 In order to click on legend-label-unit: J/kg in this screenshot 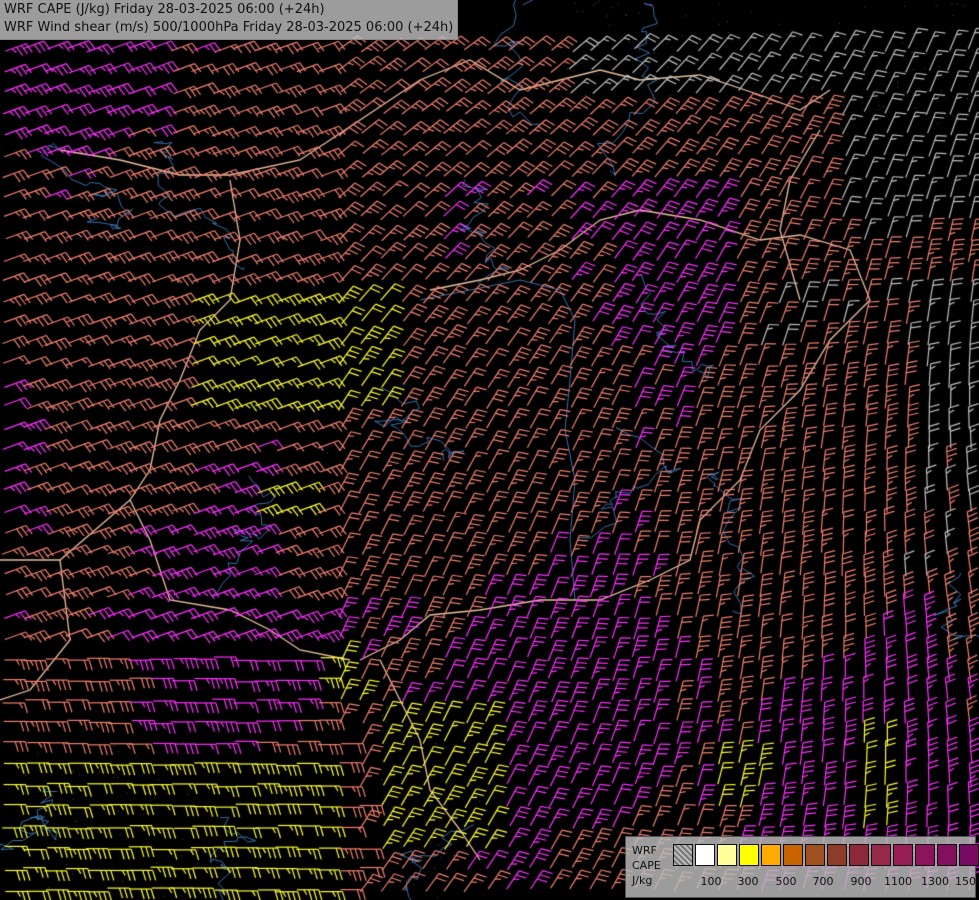, I will do `click(642, 880)`.